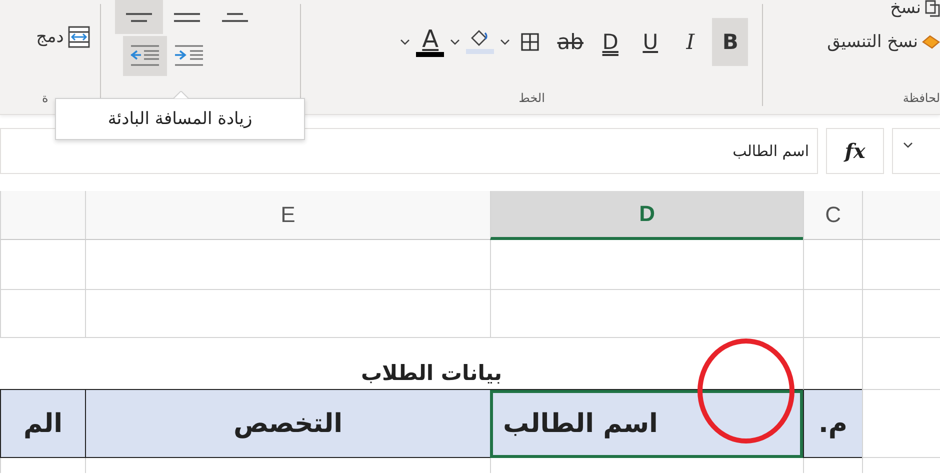  I want to click on merge-button: دمج, so click(63, 37).